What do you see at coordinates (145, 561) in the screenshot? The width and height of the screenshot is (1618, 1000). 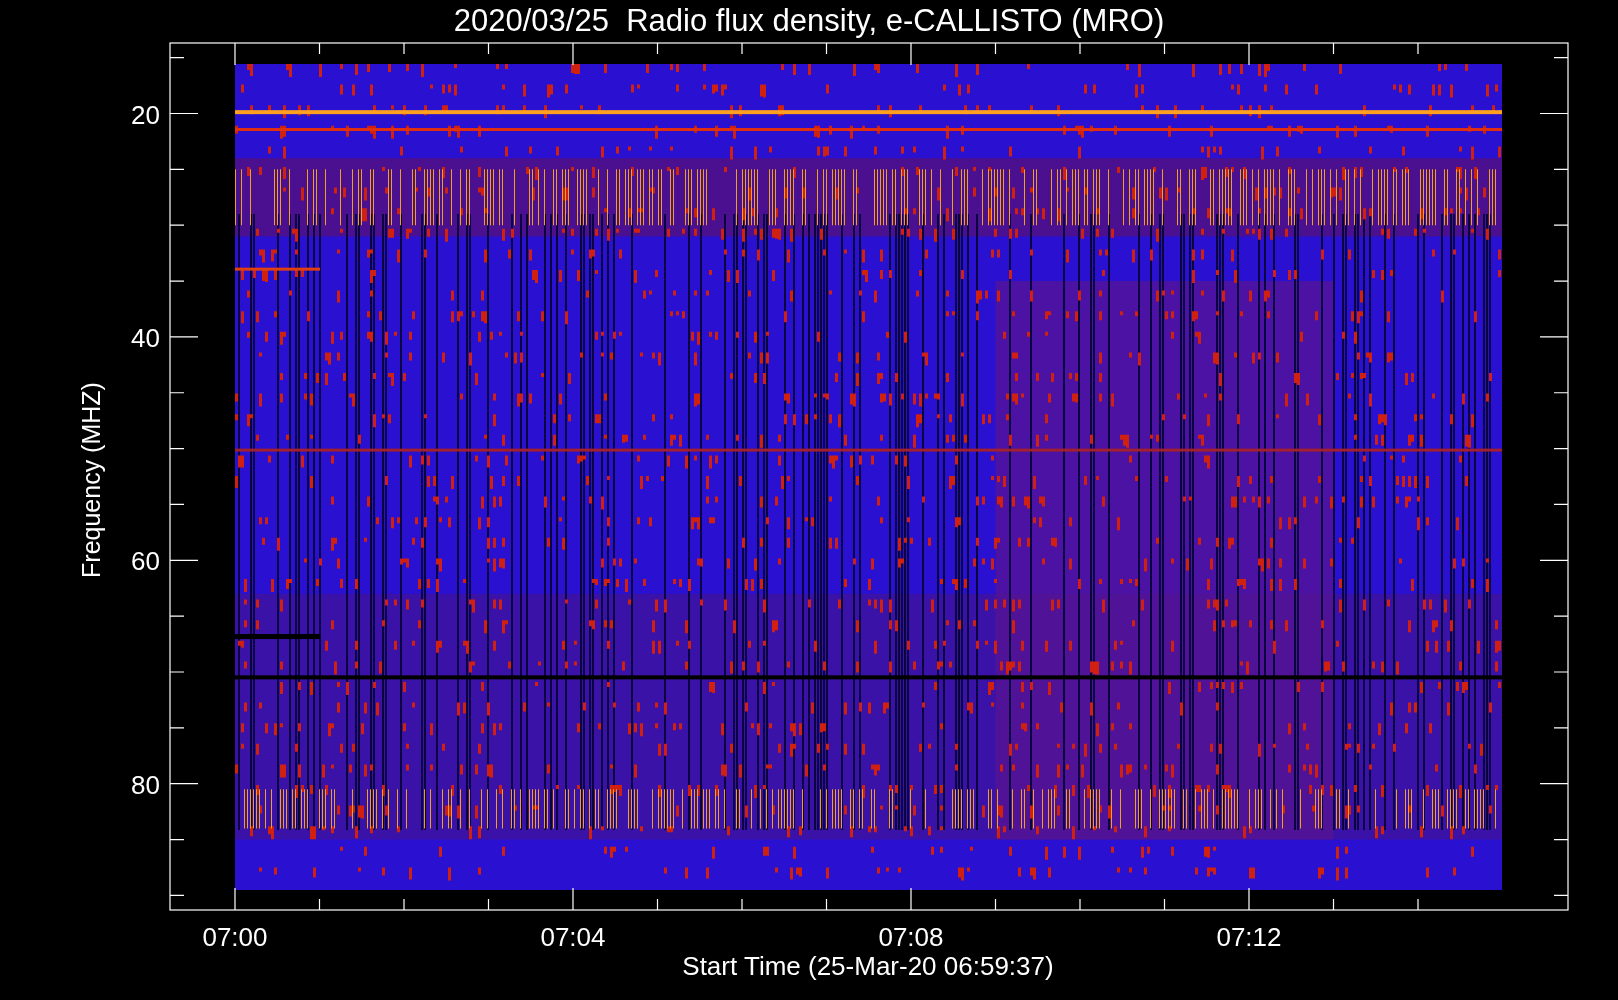 I see `tick-label: 60` at bounding box center [145, 561].